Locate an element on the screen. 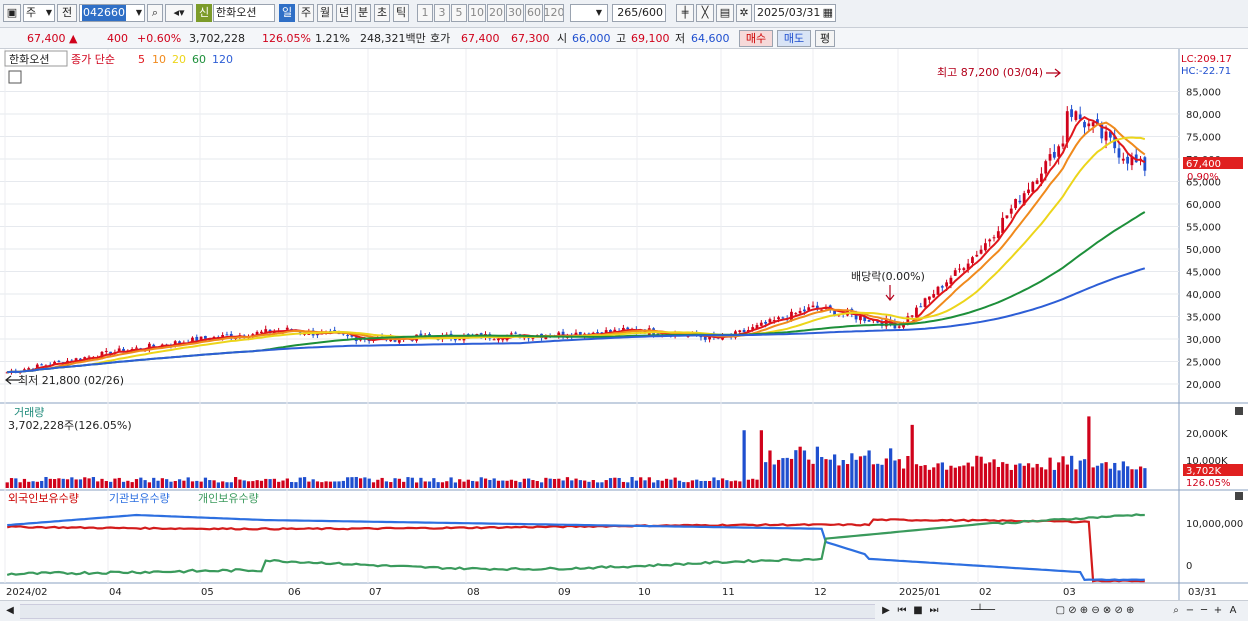 This screenshot has height=621, width=1248. period-button-6: 틱 is located at coordinates (401, 13).